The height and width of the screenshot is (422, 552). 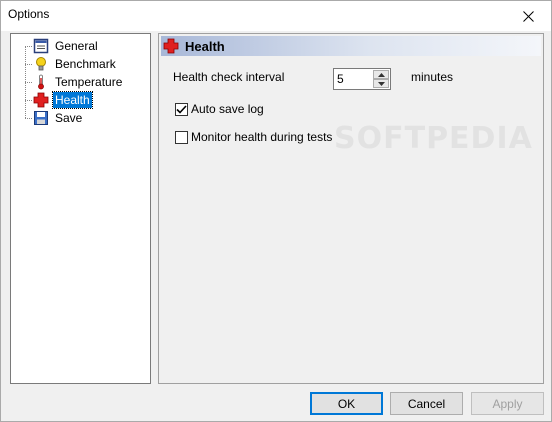 I want to click on spin-up-button, so click(x=381, y=74).